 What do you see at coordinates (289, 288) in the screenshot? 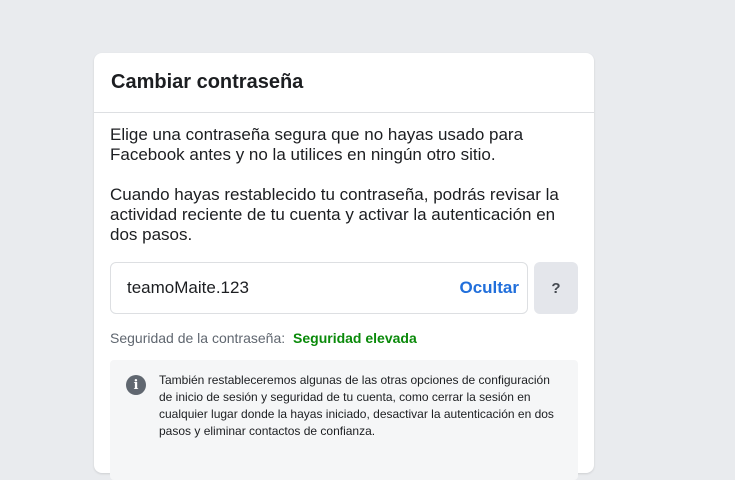
I see `password-input` at bounding box center [289, 288].